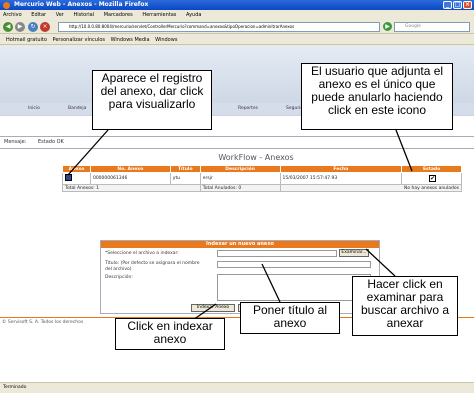 The image size is (474, 393). Describe the element at coordinates (88, 152) in the screenshot. I see `arrow-registro` at that location.